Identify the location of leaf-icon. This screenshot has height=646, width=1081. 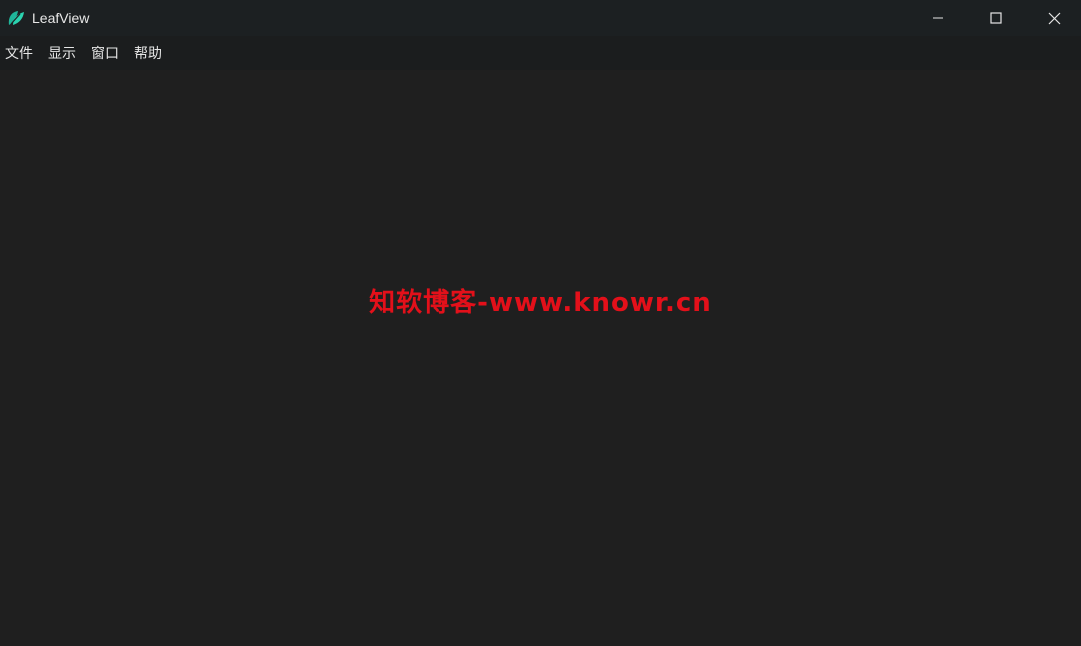
(16, 18).